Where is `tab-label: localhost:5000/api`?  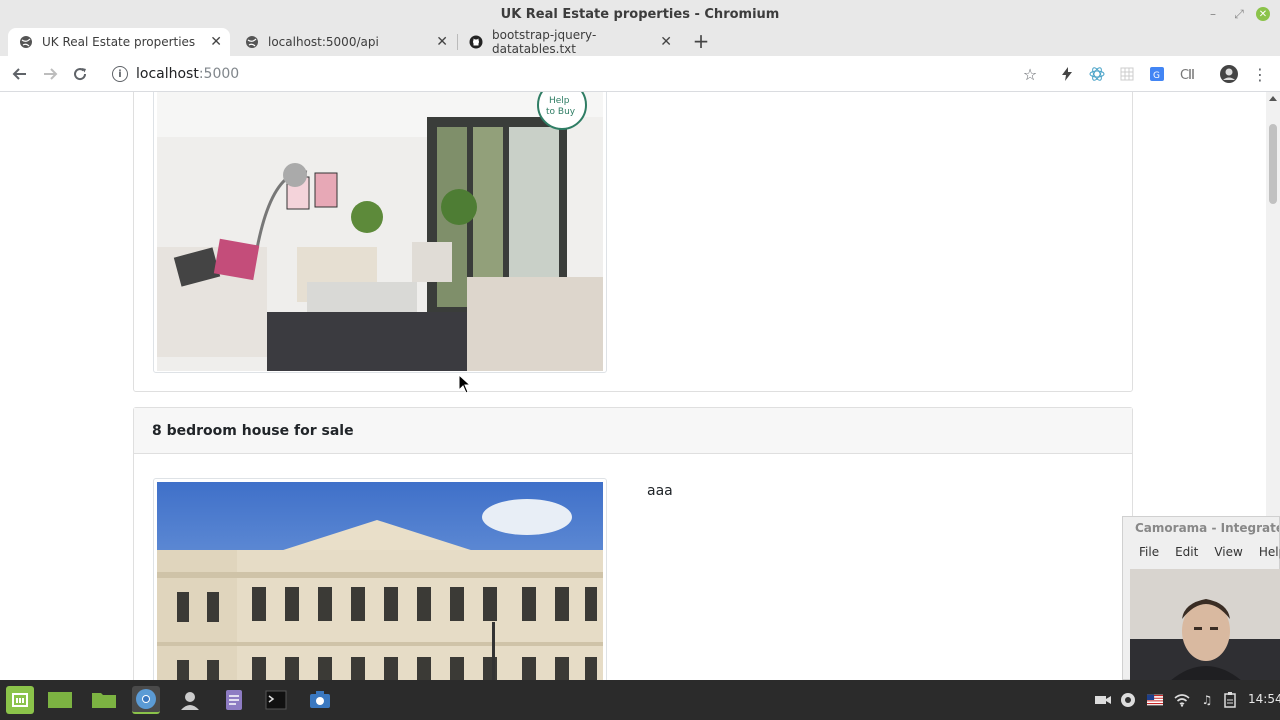 tab-label: localhost:5000/api is located at coordinates (323, 42).